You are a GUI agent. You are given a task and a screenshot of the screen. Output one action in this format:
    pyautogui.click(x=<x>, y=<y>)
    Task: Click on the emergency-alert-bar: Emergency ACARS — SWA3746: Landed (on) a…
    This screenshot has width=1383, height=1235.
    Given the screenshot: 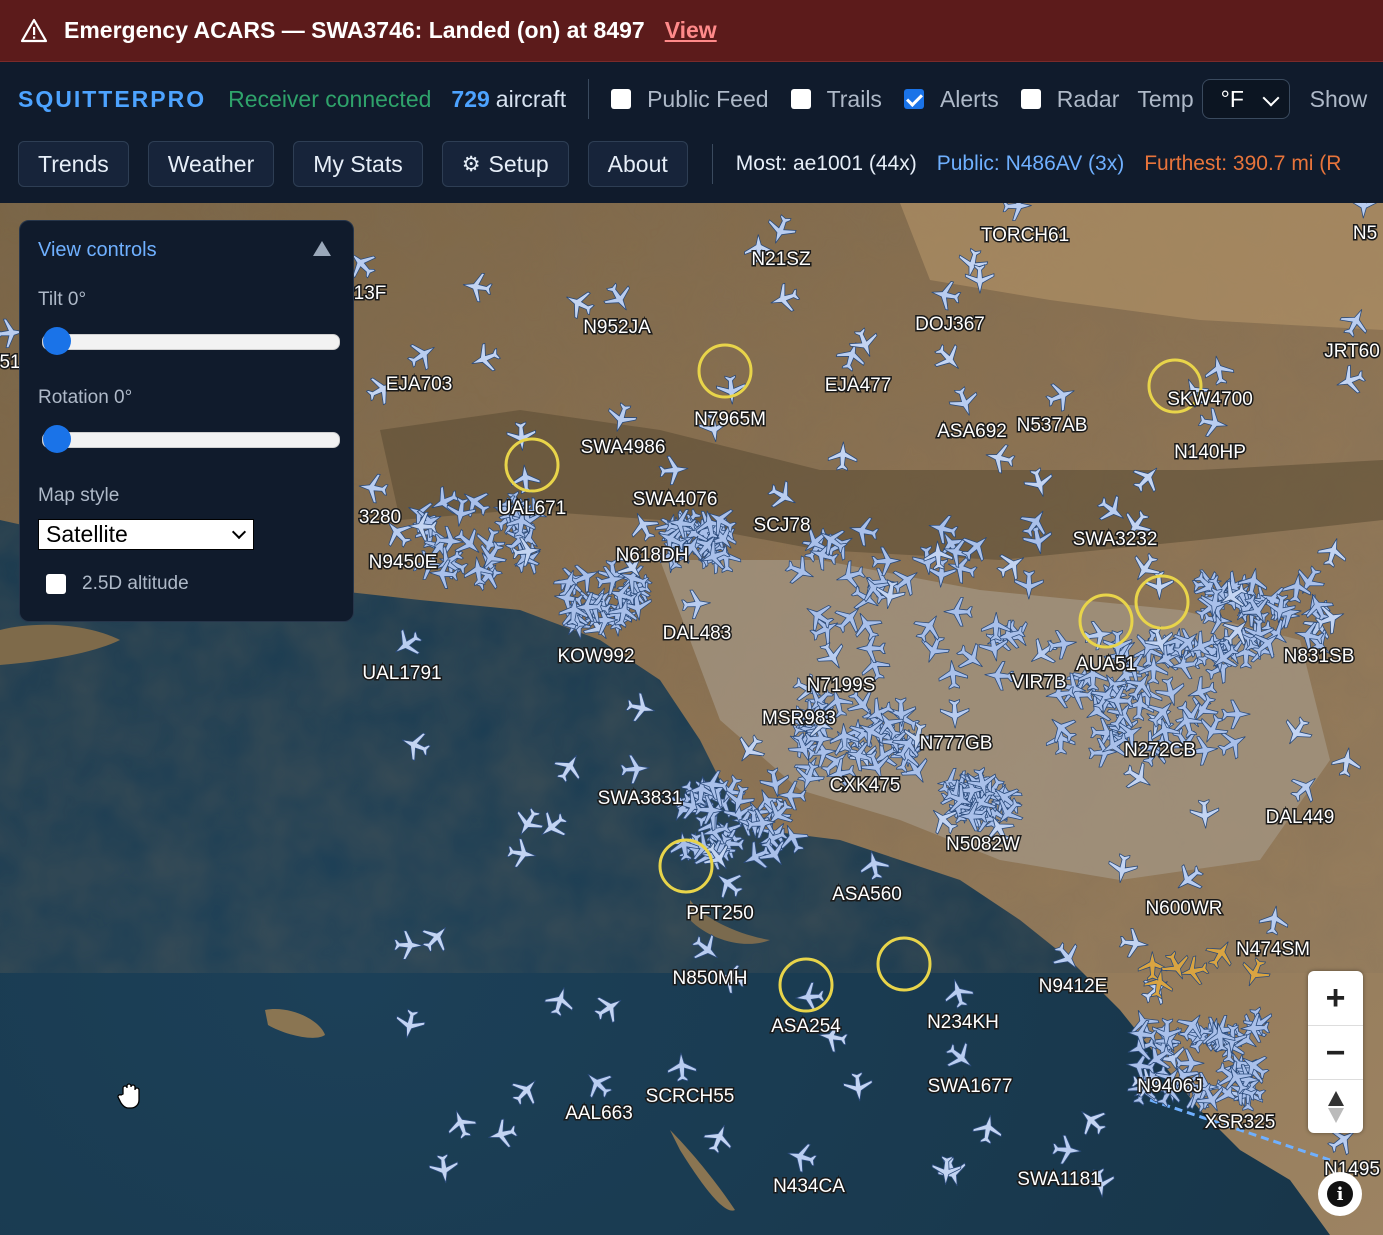 What is the action you would take?
    pyautogui.click(x=691, y=31)
    